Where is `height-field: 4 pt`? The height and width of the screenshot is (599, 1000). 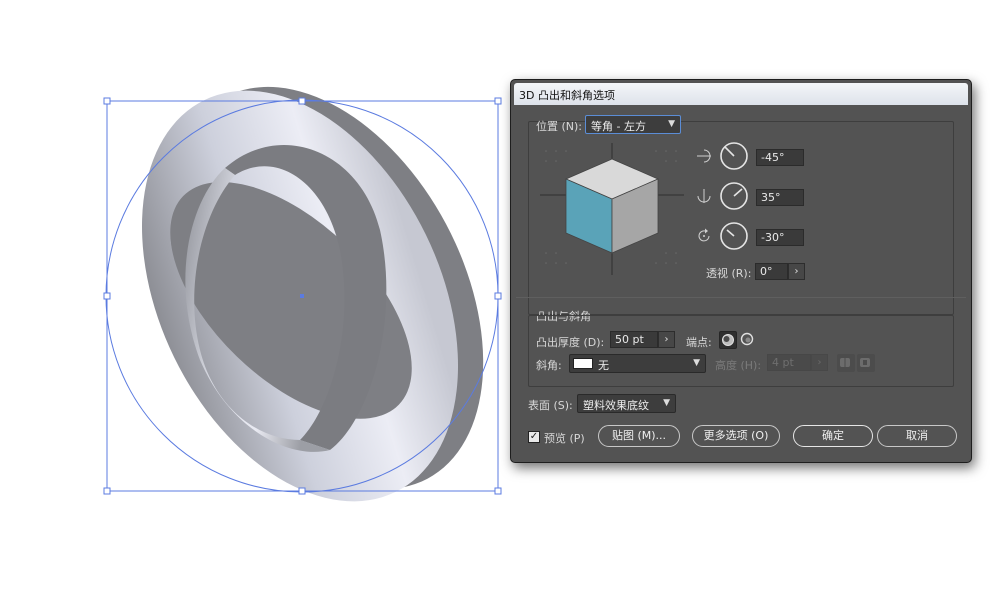 height-field: 4 pt is located at coordinates (789, 362).